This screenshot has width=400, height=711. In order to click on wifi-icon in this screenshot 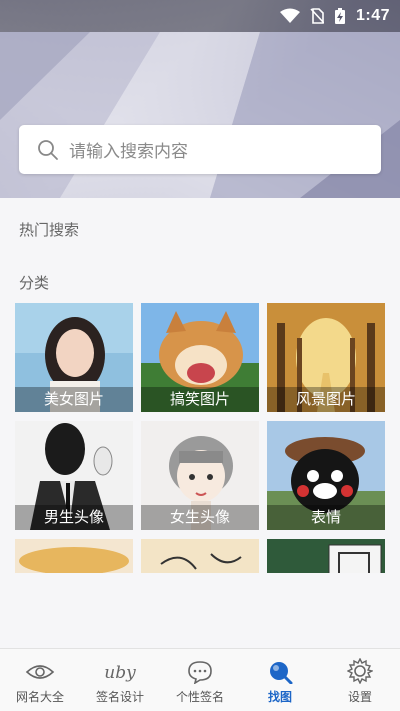, I will do `click(289, 15)`.